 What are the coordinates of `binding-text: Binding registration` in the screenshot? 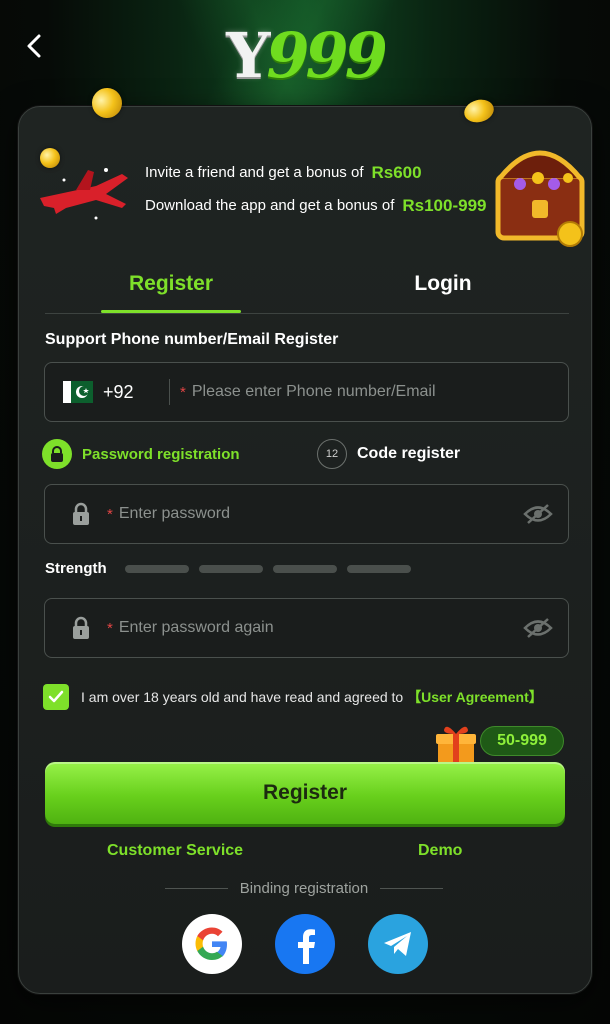 It's located at (304, 888).